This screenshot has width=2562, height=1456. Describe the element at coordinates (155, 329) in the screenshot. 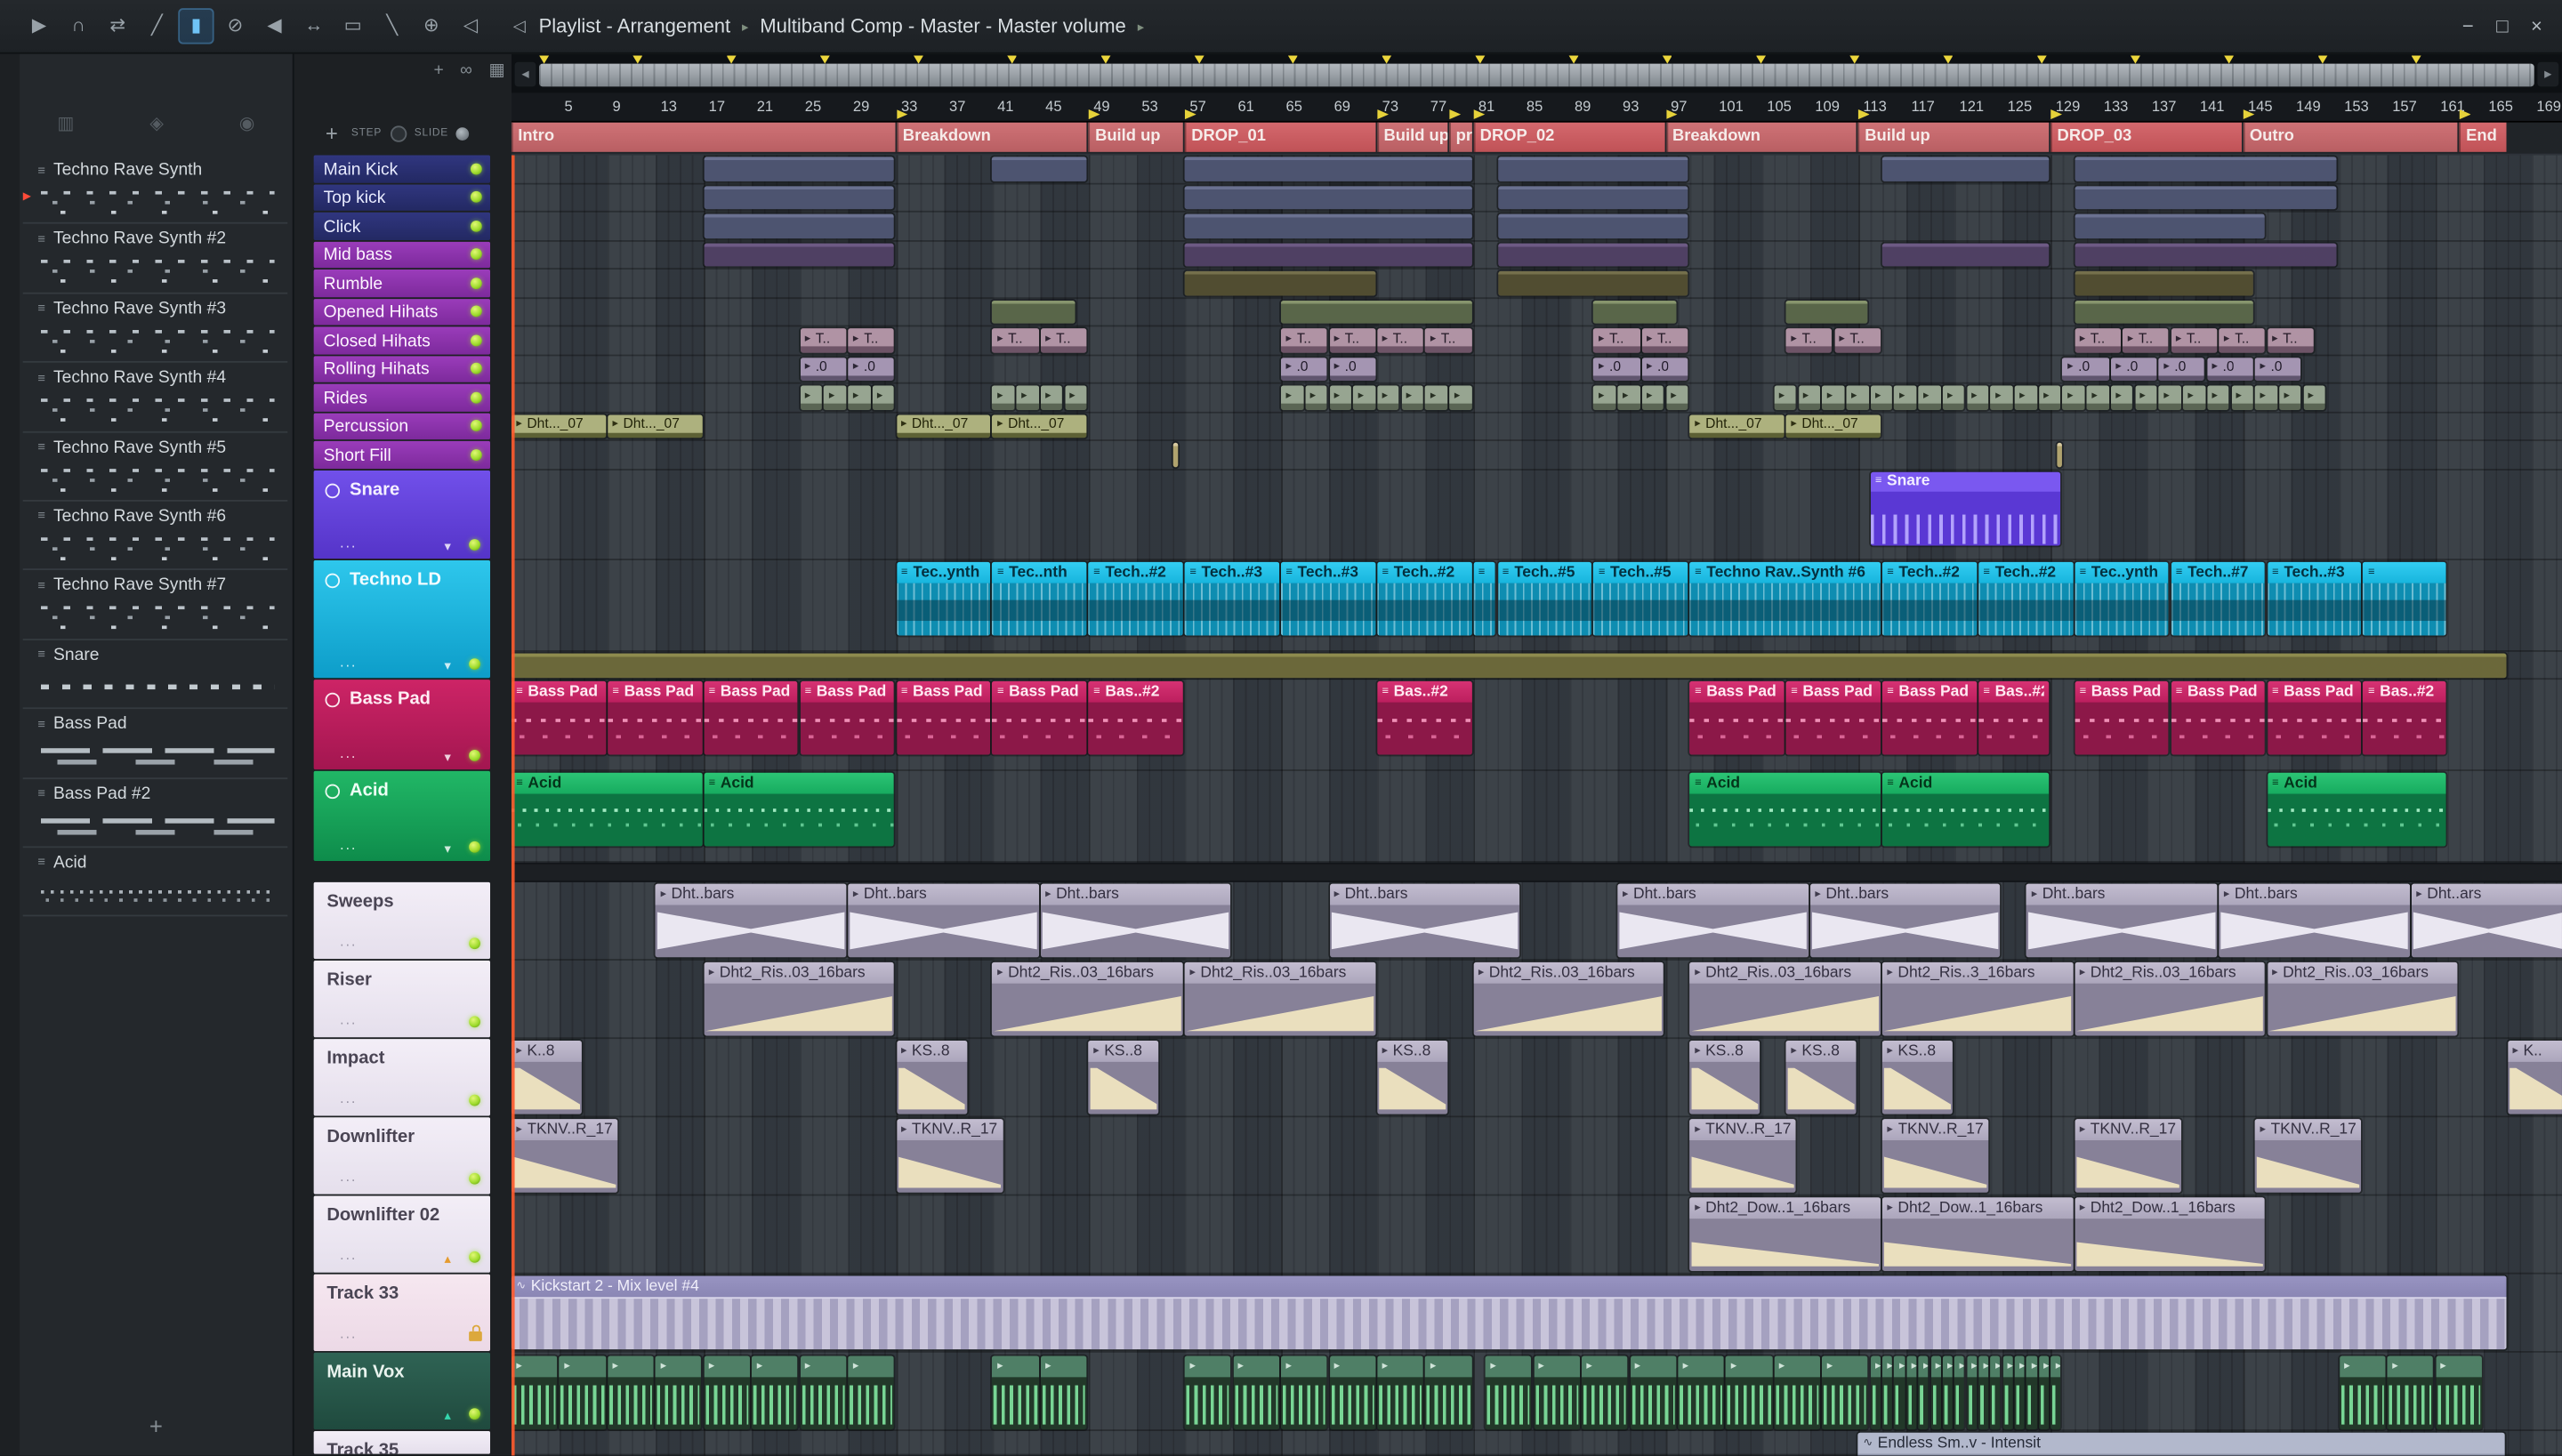

I see `pattern-item-techno-rave-synth-3: ≡ Techno Rave Synth #3` at that location.